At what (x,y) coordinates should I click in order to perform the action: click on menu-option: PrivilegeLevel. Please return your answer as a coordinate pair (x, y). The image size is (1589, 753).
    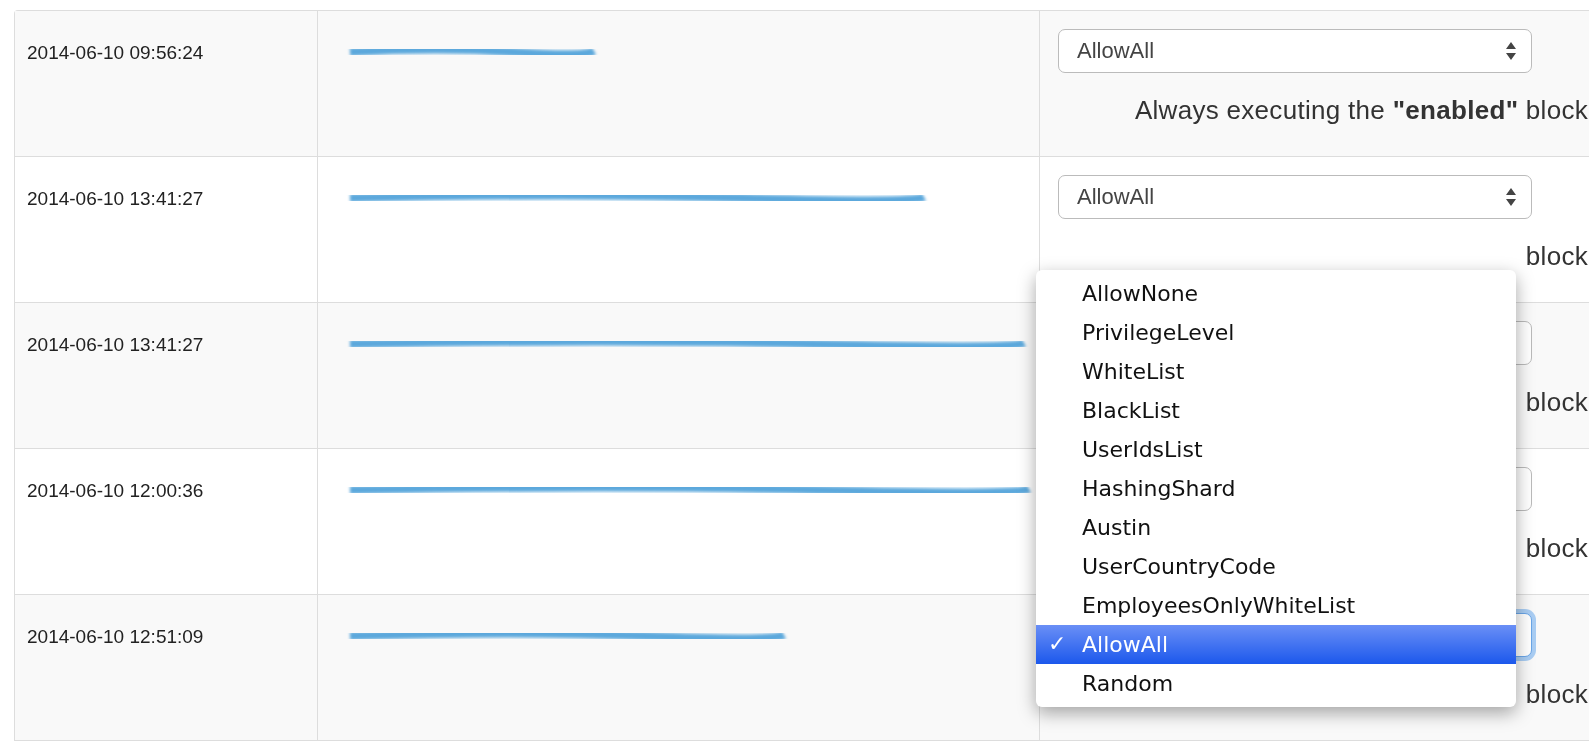
    Looking at the image, I should click on (1276, 332).